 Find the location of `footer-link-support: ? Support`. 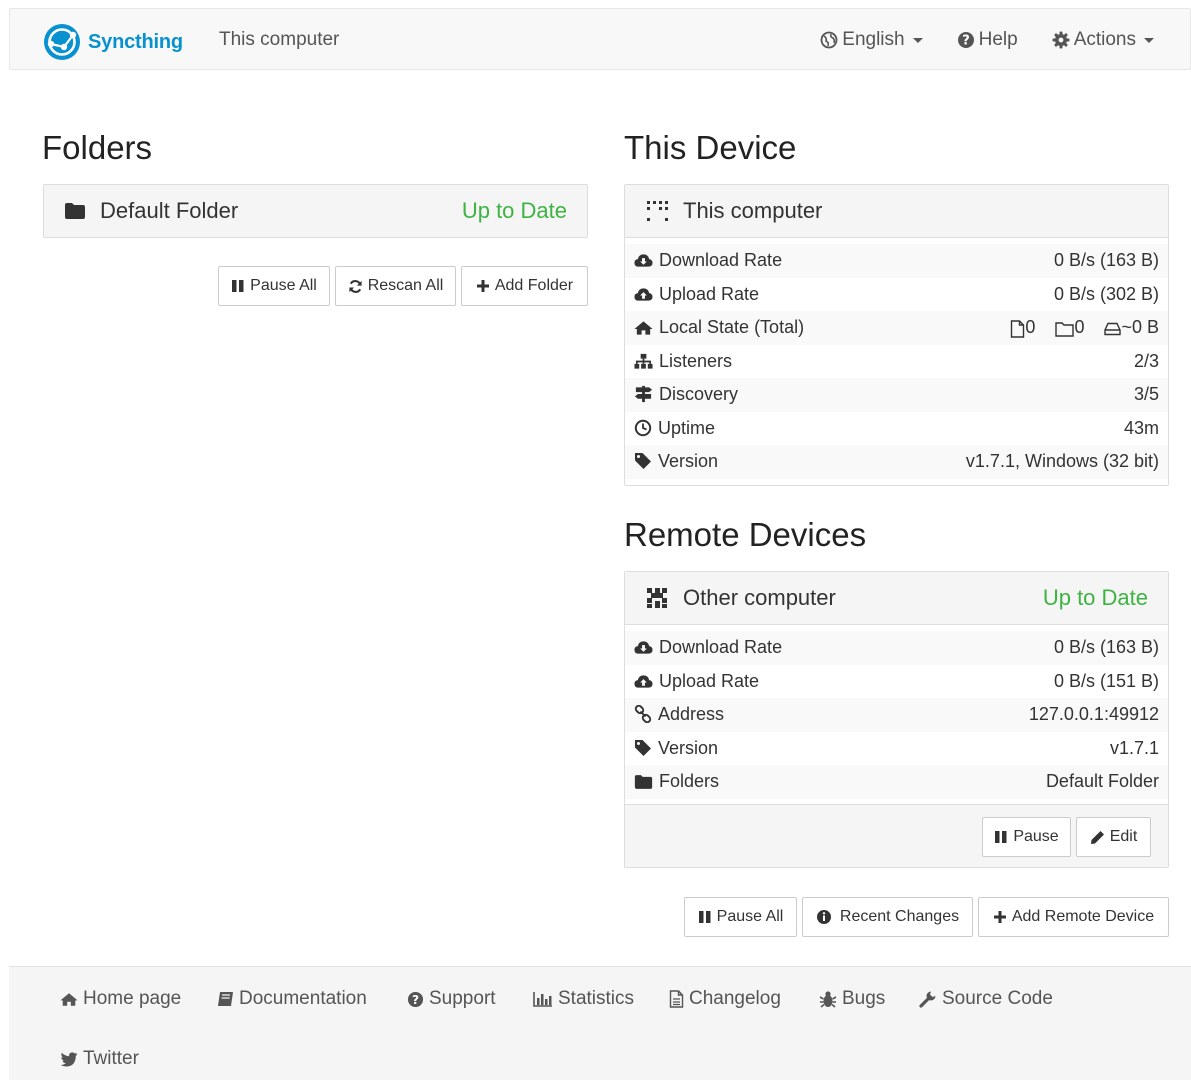

footer-link-support: ? Support is located at coordinates (451, 999).